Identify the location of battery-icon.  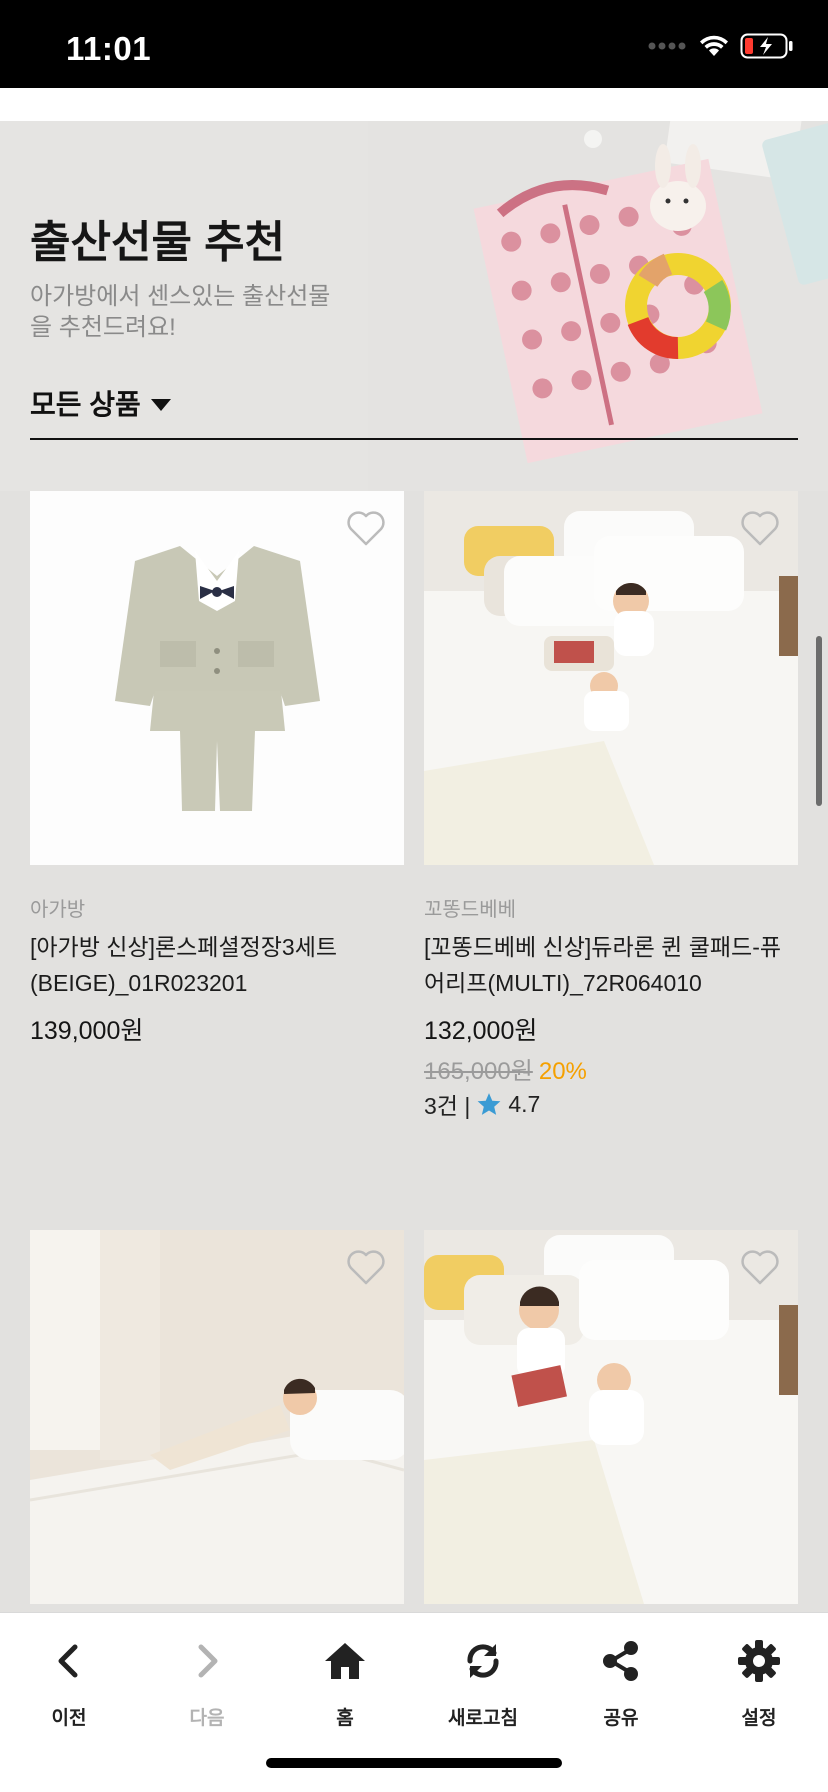
(766, 46).